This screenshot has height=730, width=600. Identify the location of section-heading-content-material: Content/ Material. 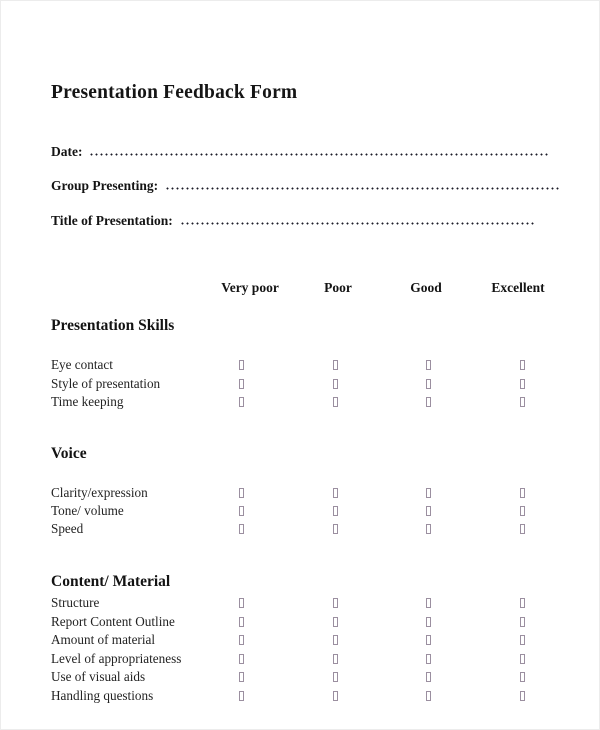
(111, 581).